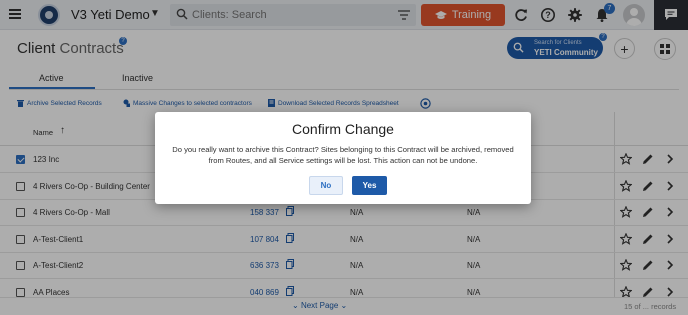  I want to click on yes-button: Yes, so click(369, 185).